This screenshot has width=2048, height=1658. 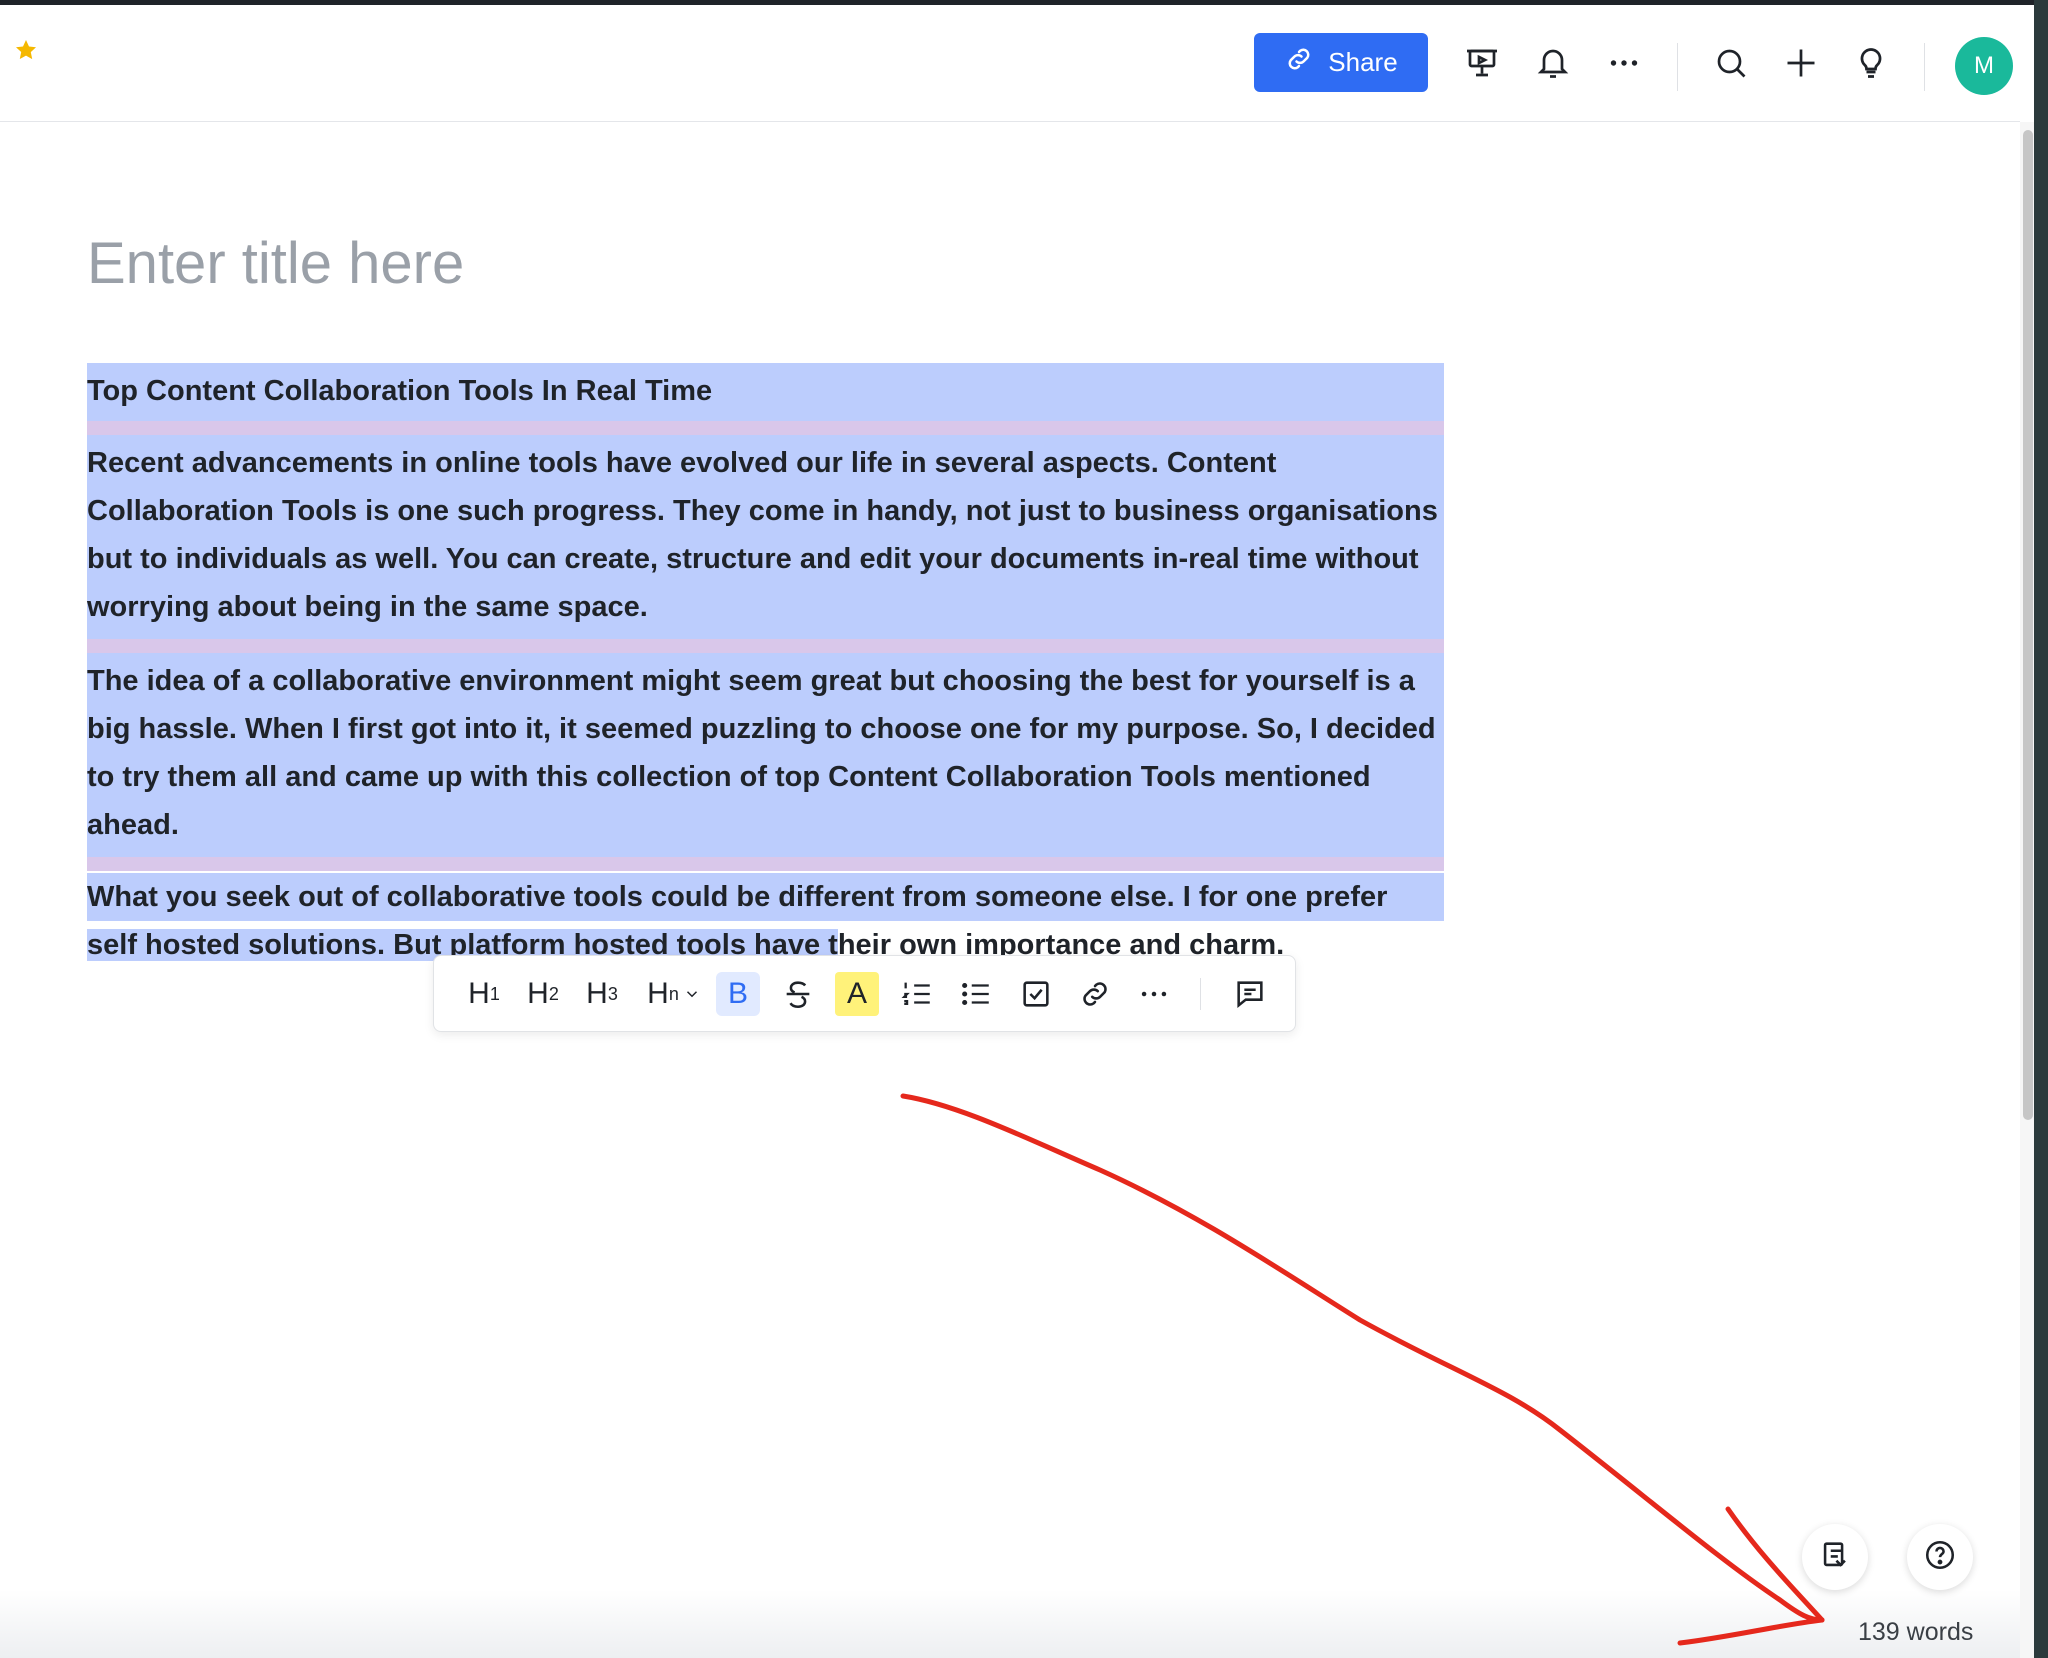 What do you see at coordinates (976, 994) in the screenshot?
I see `bullet-list-icon` at bounding box center [976, 994].